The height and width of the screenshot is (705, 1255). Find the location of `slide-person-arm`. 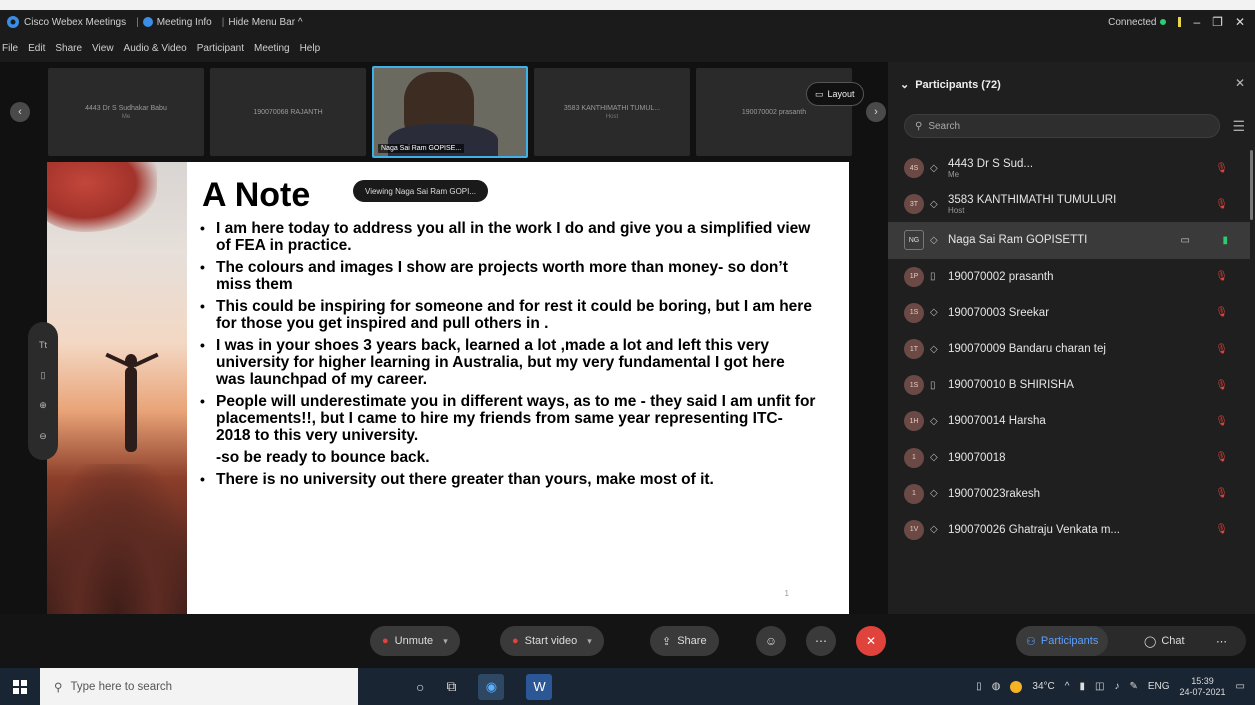

slide-person-arm is located at coordinates (146, 360).